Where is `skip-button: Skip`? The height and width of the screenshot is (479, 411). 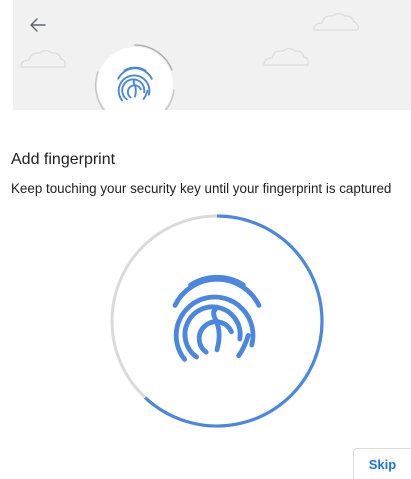 skip-button: Skip is located at coordinates (382, 463).